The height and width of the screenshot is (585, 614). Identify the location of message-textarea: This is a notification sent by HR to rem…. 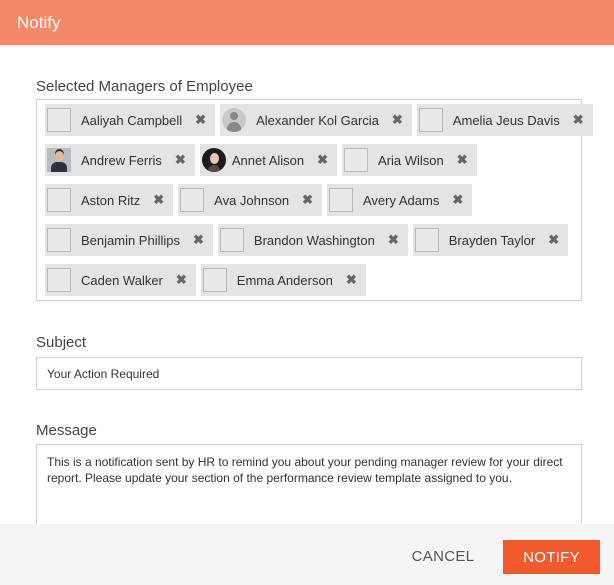
(309, 484).